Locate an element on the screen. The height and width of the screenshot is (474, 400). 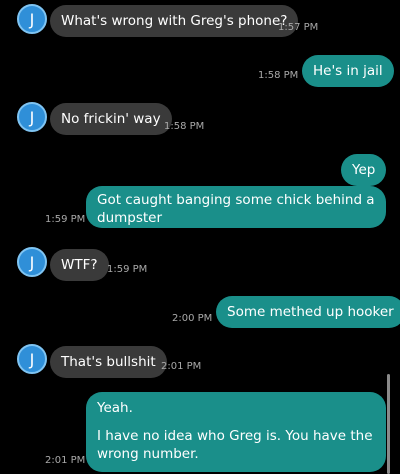
message-timestamp: 2:00 PM is located at coordinates (192, 318).